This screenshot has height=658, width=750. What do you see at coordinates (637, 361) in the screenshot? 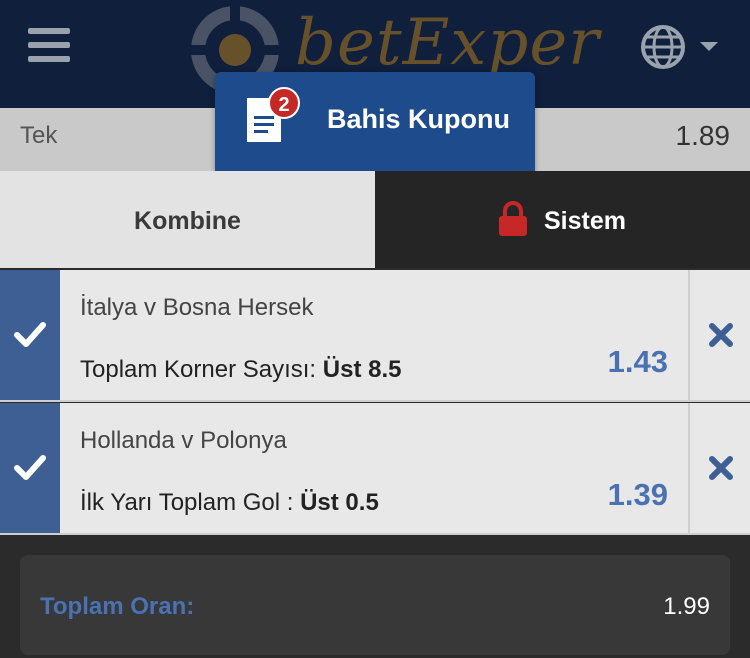
I see `bet-odds: 1.43` at bounding box center [637, 361].